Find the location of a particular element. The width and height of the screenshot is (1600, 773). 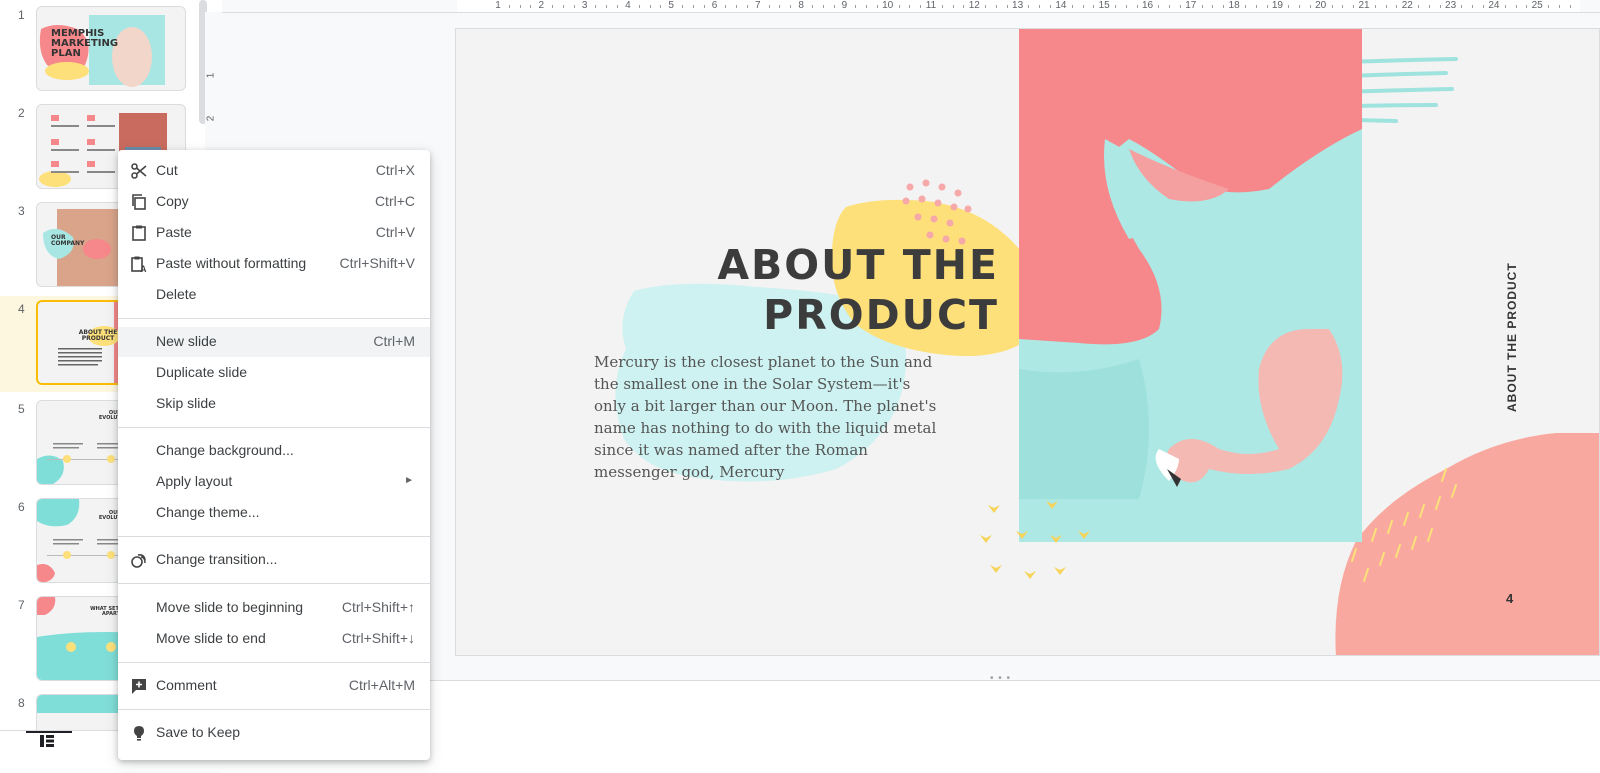

slide-title-line-1: ABOUT THE is located at coordinates (858, 265).